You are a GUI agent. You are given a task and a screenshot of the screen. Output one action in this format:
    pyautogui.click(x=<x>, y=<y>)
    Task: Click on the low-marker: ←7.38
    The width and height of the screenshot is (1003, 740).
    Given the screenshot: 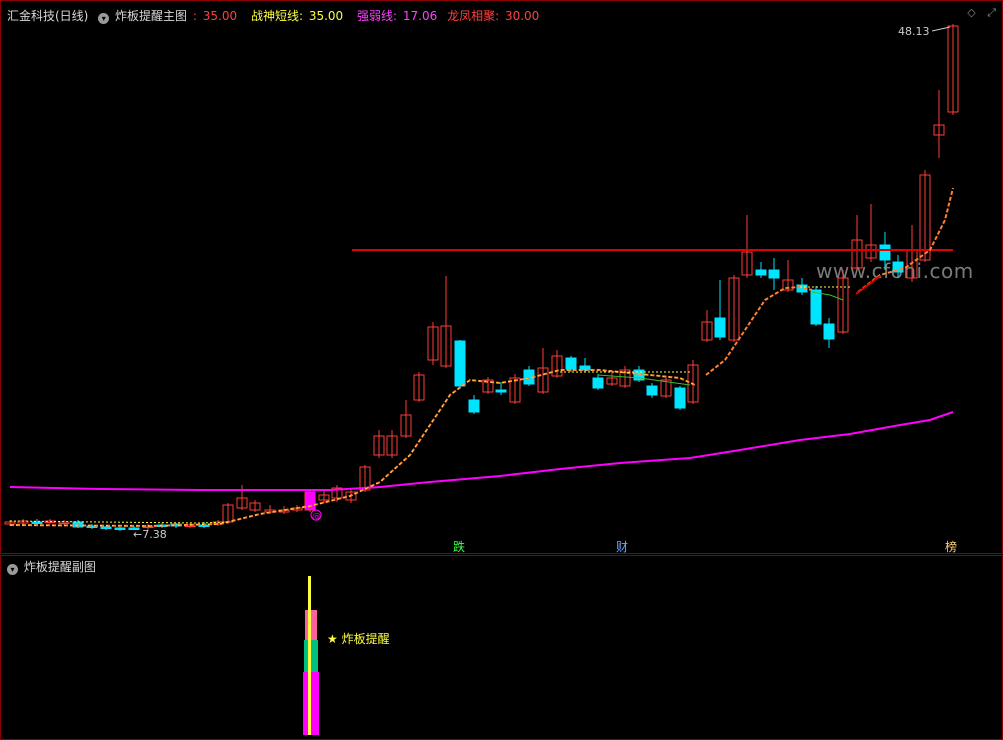 What is the action you would take?
    pyautogui.click(x=150, y=534)
    